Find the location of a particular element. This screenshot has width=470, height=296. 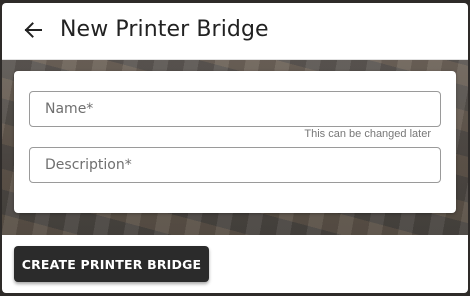

back-button is located at coordinates (33, 32).